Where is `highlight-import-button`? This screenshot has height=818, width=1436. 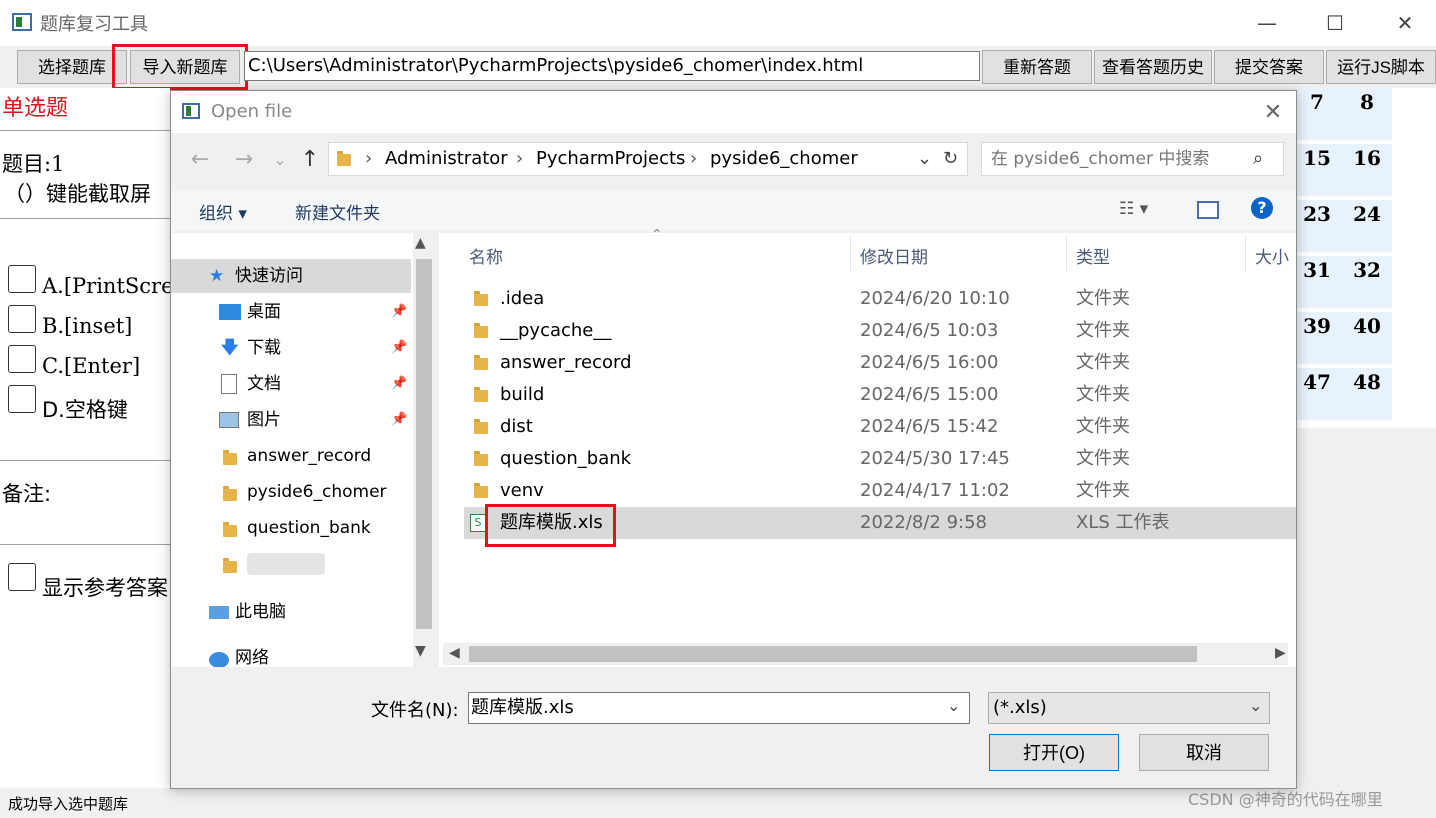
highlight-import-button is located at coordinates (180, 67).